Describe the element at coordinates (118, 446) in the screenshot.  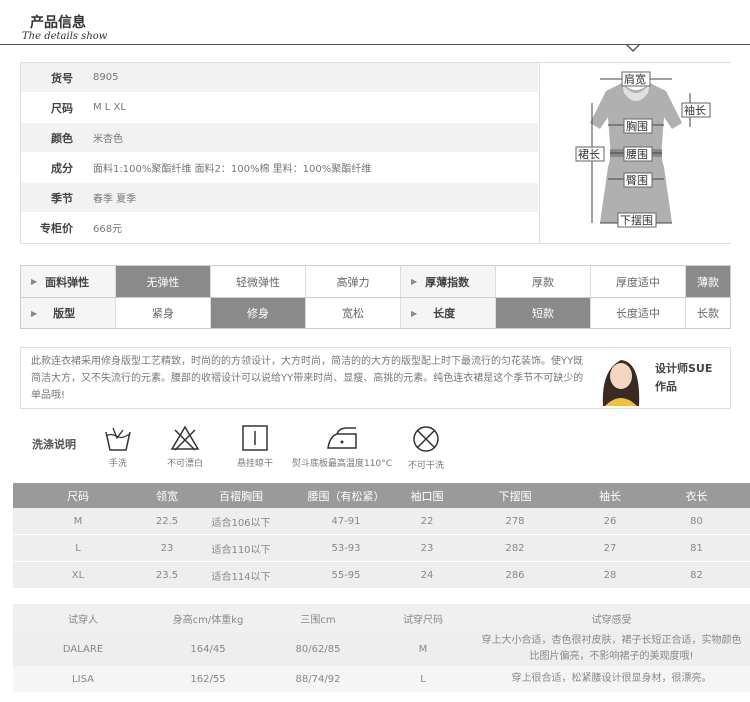
I see `care-item: 手洗` at that location.